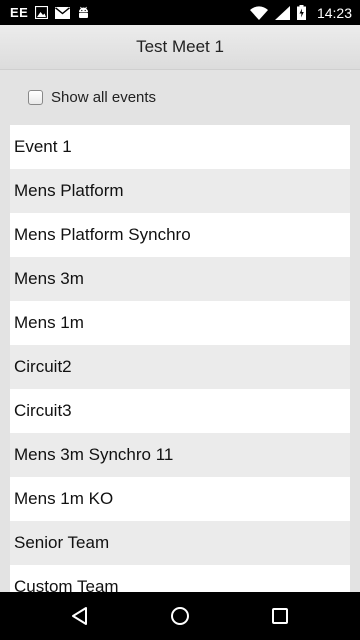 The image size is (360, 640). I want to click on show-all-events-option: Show all events, so click(180, 97).